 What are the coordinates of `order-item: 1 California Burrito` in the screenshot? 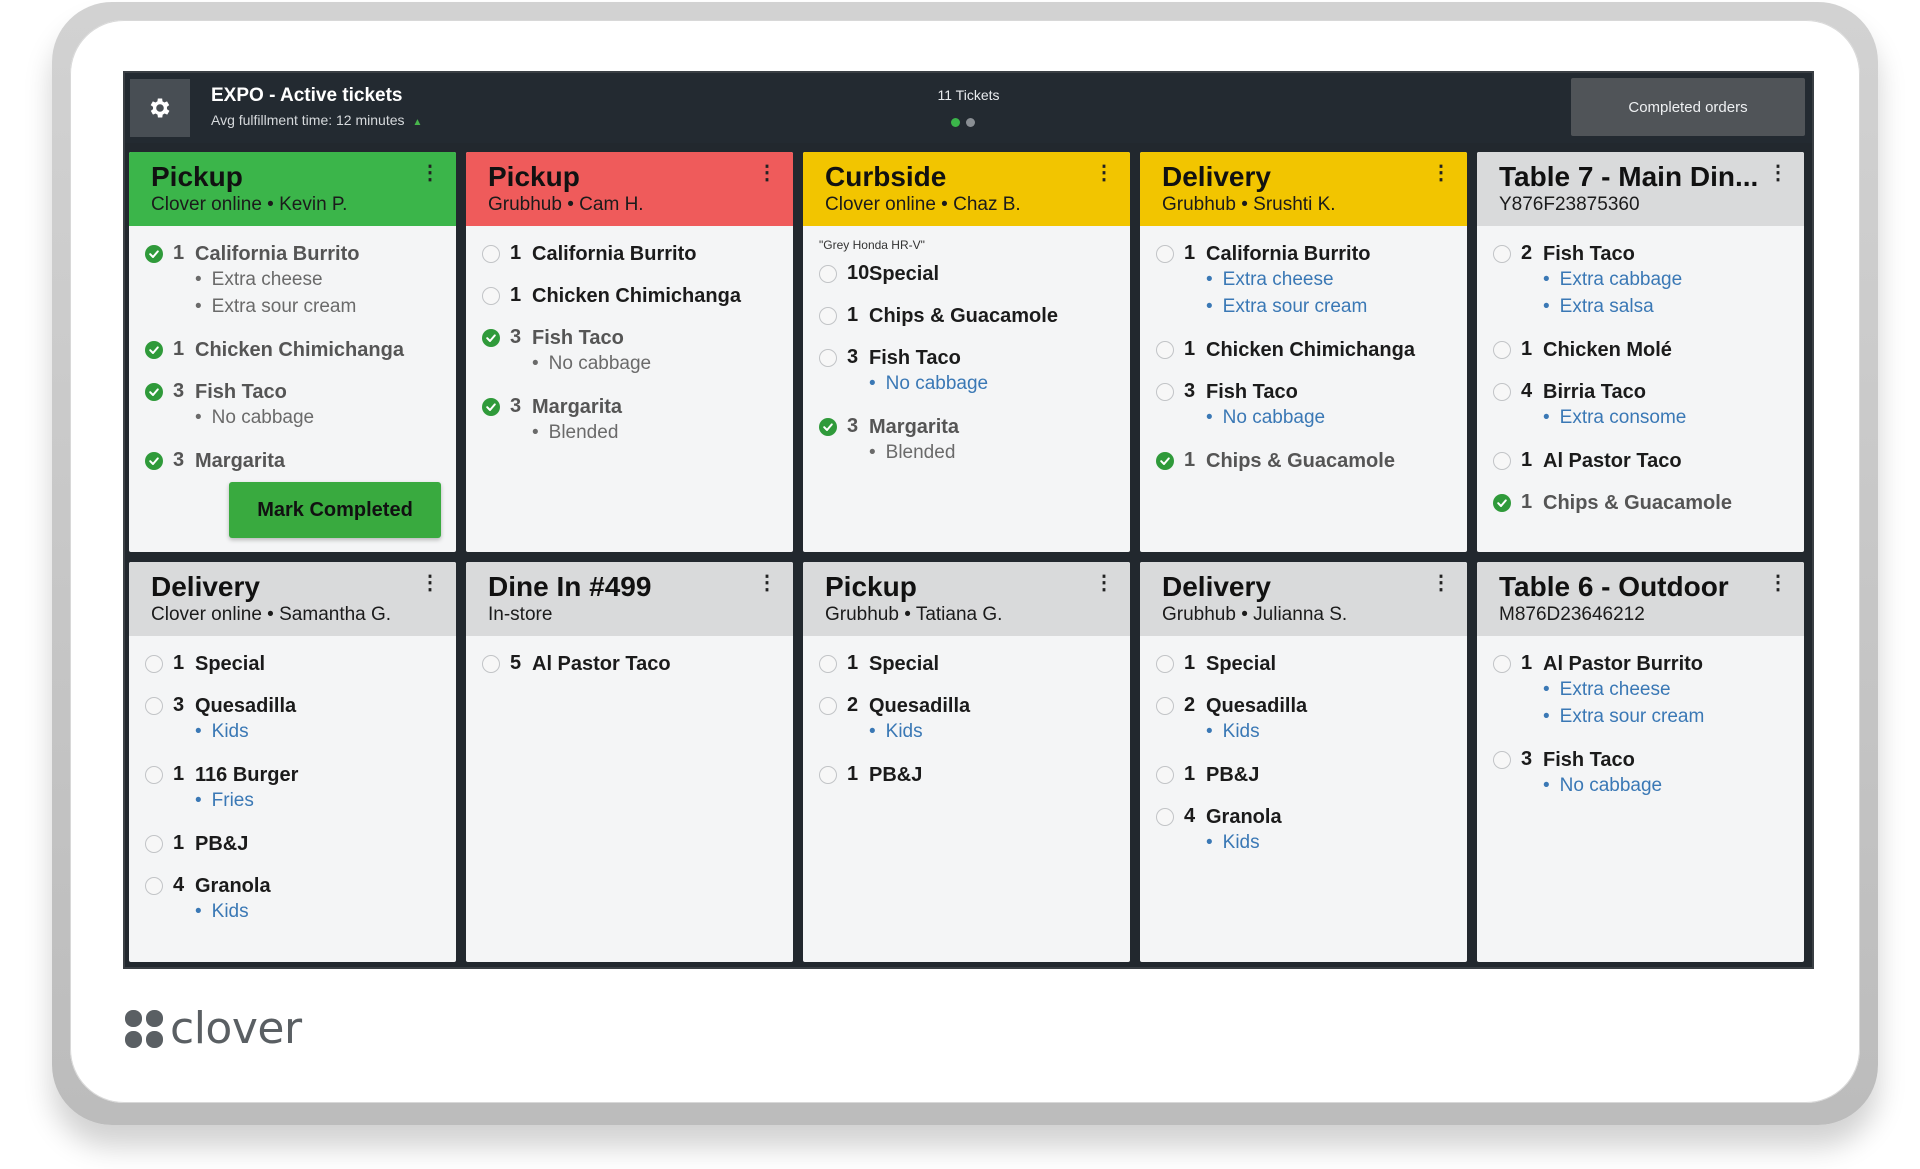 It's located at (626, 254).